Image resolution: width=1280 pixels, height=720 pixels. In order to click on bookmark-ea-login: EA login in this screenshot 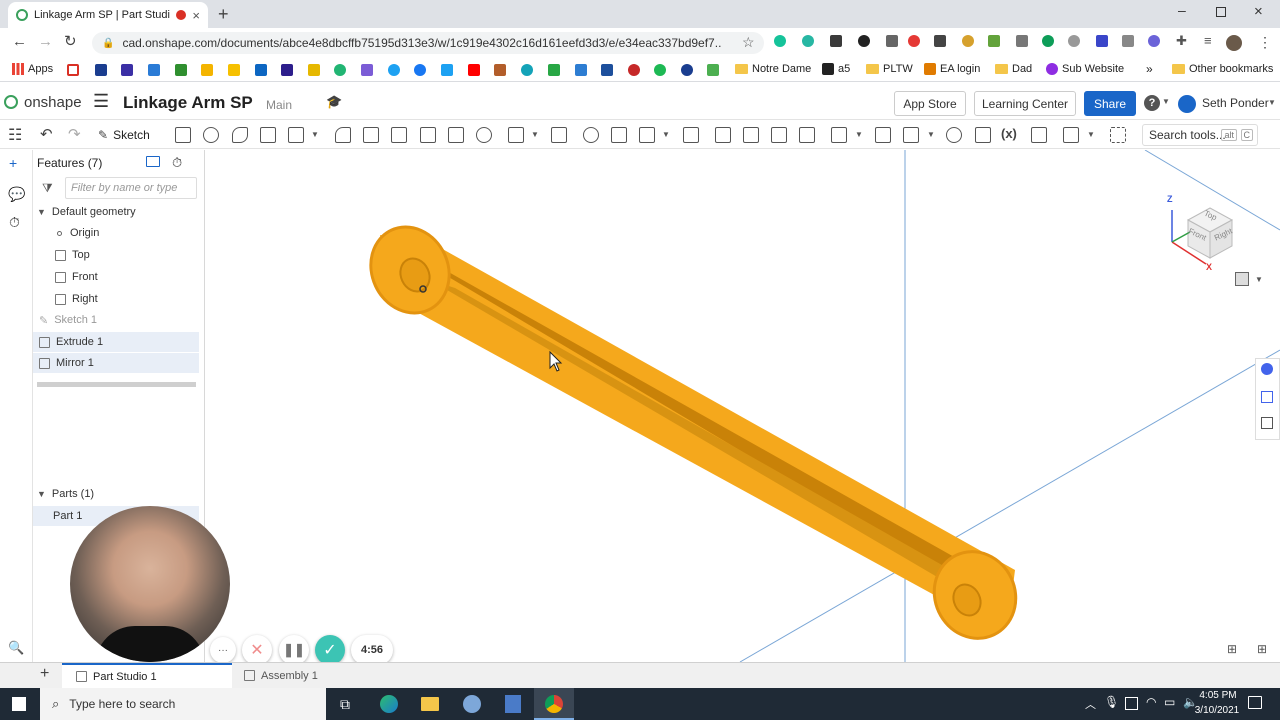, I will do `click(952, 69)`.